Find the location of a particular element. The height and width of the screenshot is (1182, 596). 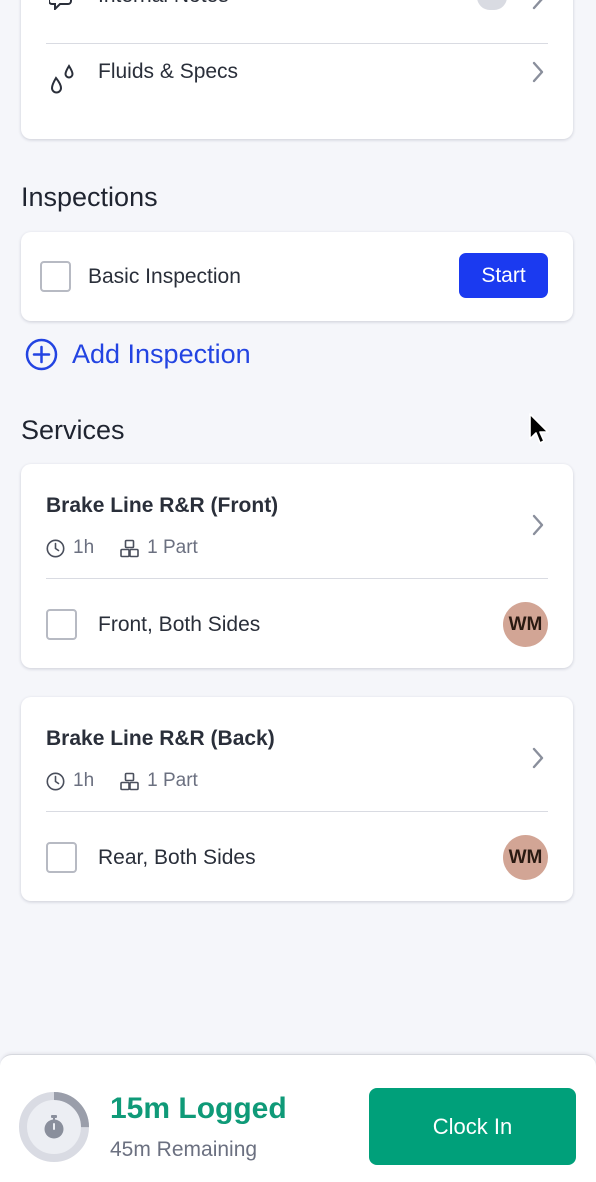

inspections-heading: Inspections is located at coordinates (89, 197).